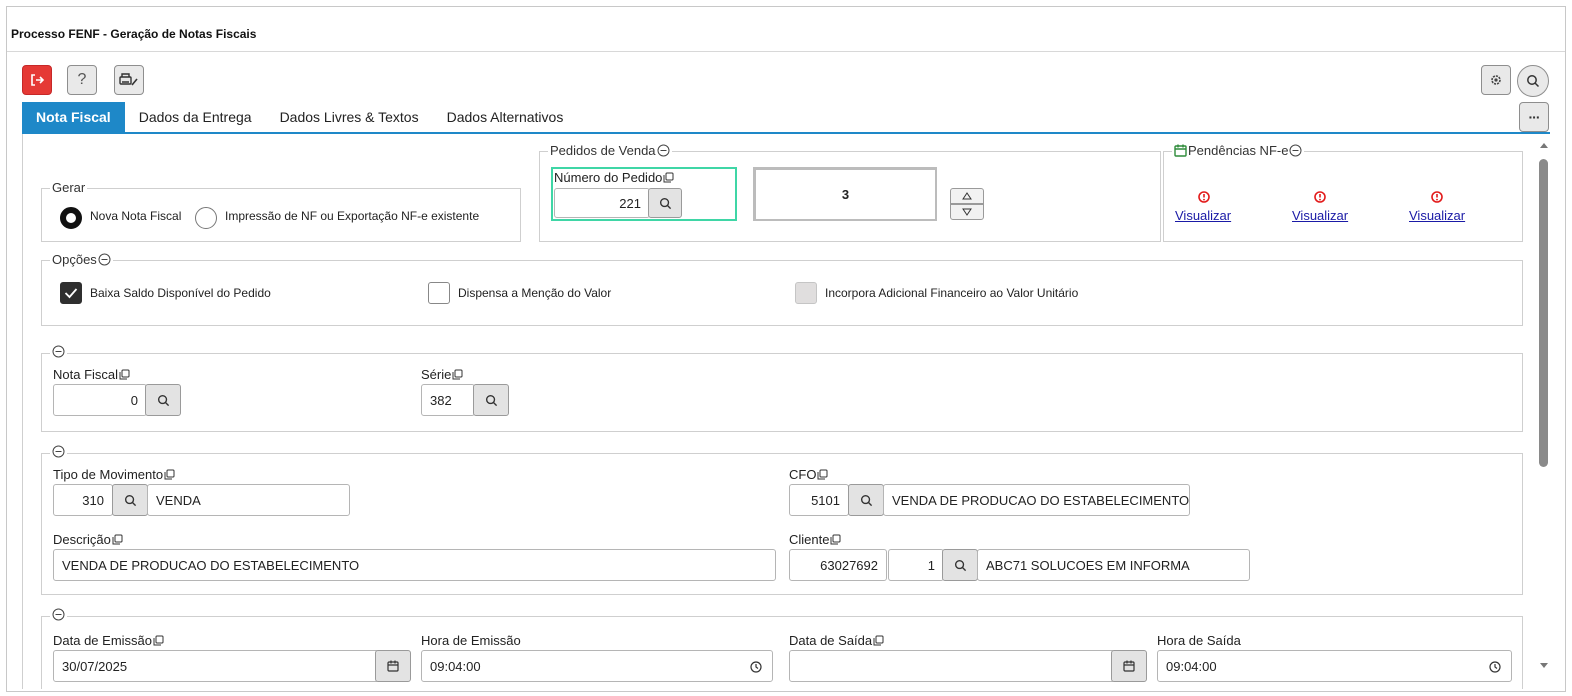 This screenshot has height=696, width=1572. What do you see at coordinates (349, 117) in the screenshot?
I see `tab-dados-livres: Dados Livres & Textos` at bounding box center [349, 117].